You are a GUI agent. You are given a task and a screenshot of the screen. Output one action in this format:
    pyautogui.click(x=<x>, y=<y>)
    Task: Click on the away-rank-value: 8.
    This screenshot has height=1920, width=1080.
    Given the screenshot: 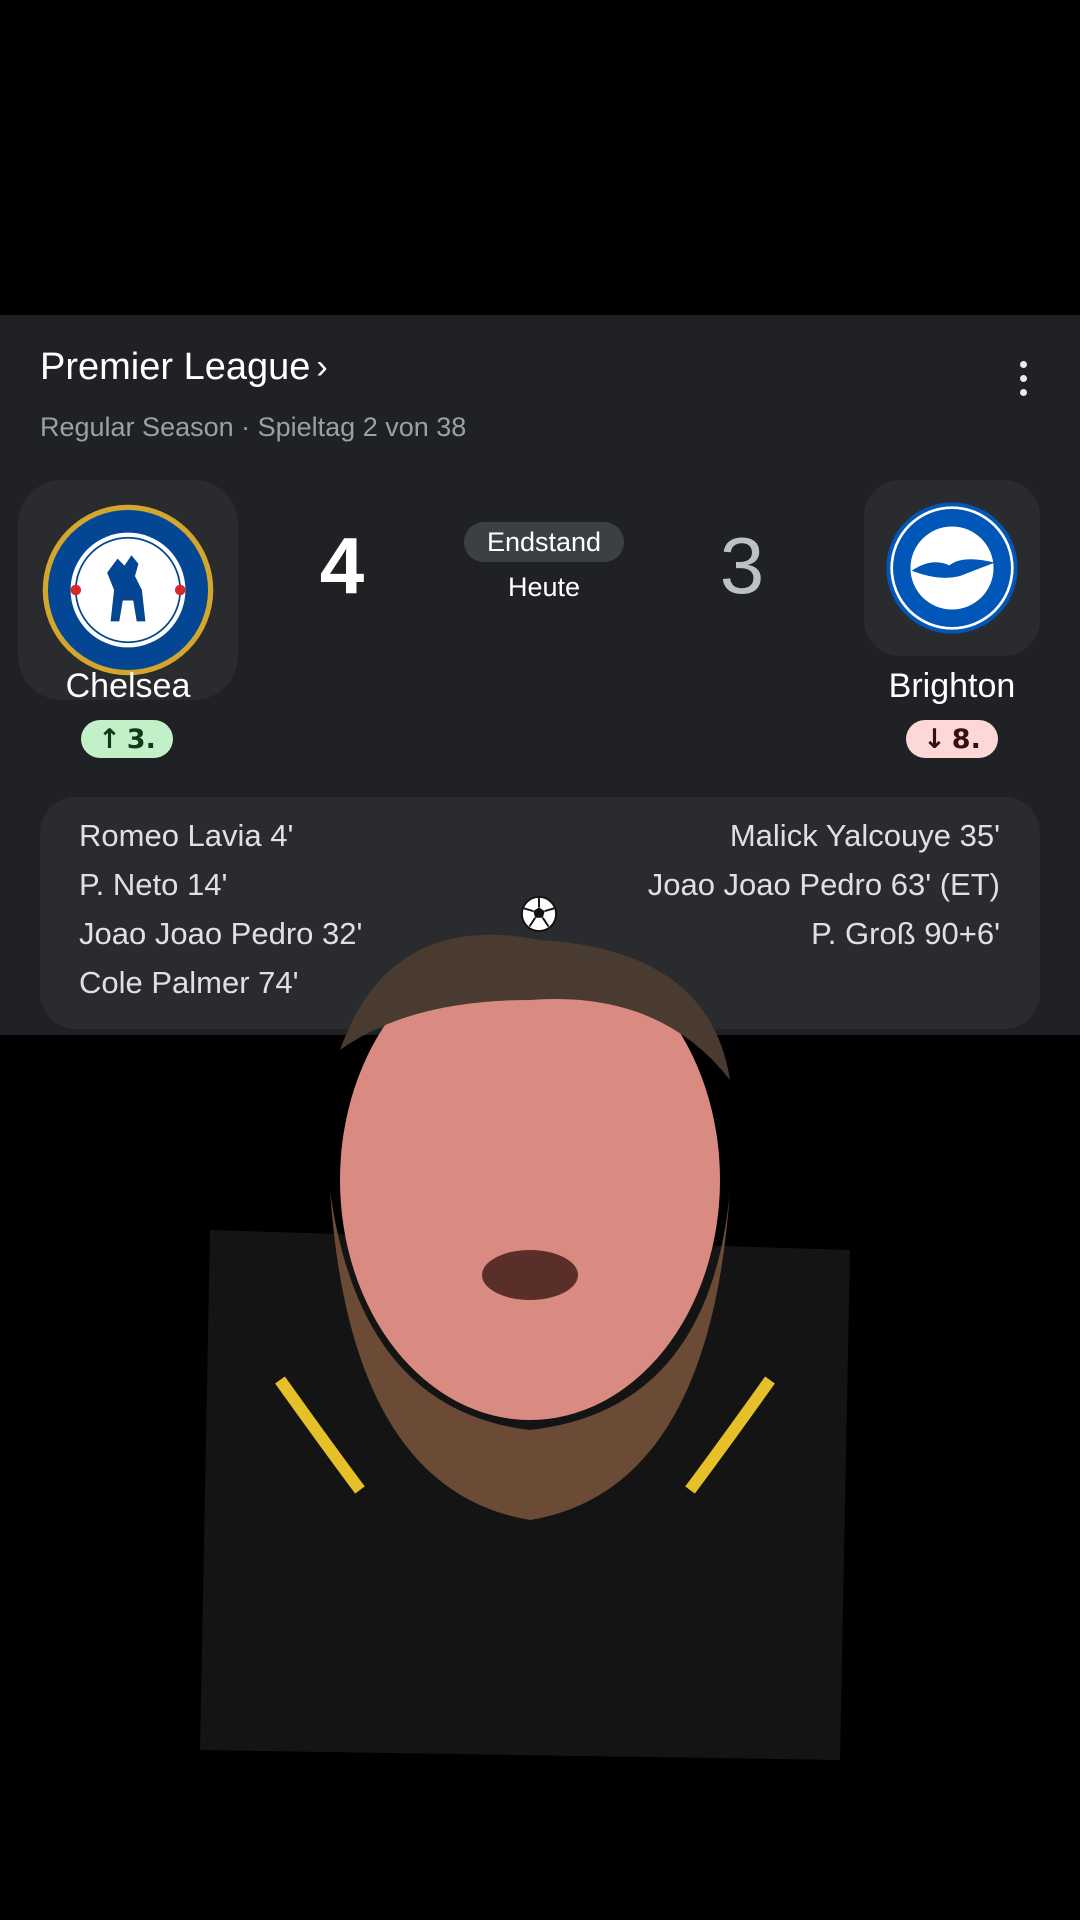 What is the action you would take?
    pyautogui.click(x=966, y=739)
    